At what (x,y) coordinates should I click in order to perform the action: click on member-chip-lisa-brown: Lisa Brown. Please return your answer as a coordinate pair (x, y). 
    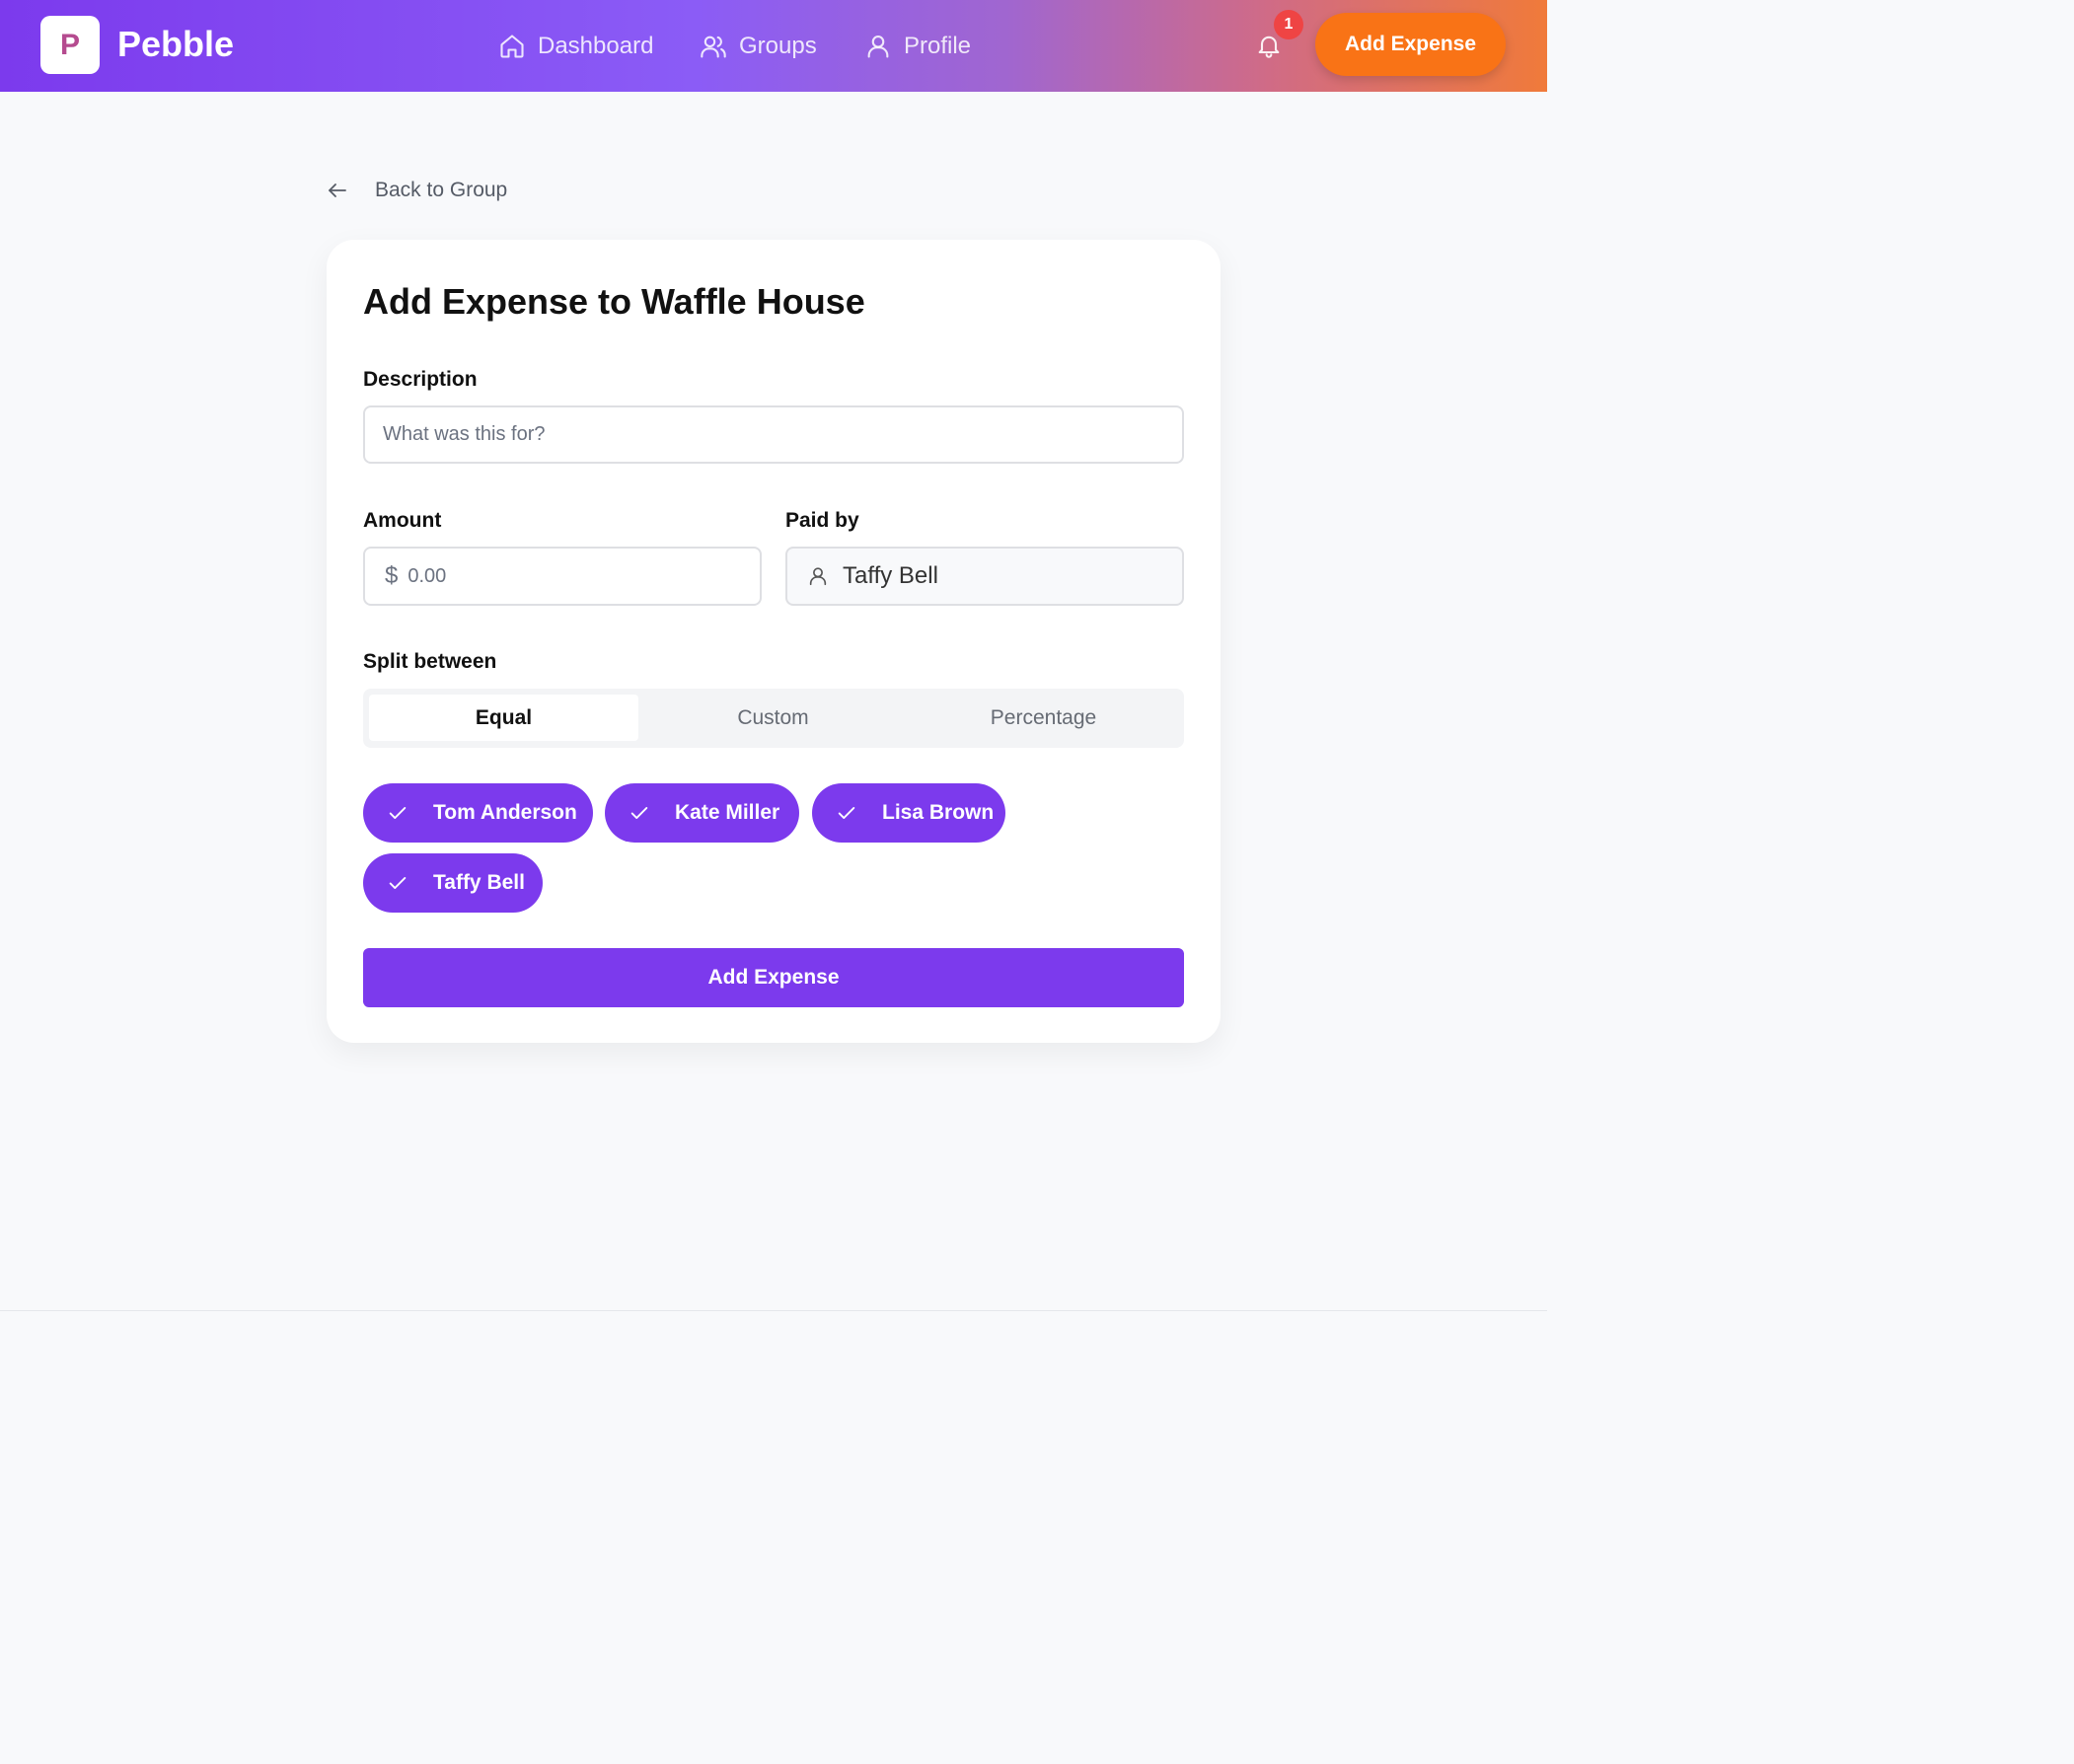
    Looking at the image, I should click on (908, 813).